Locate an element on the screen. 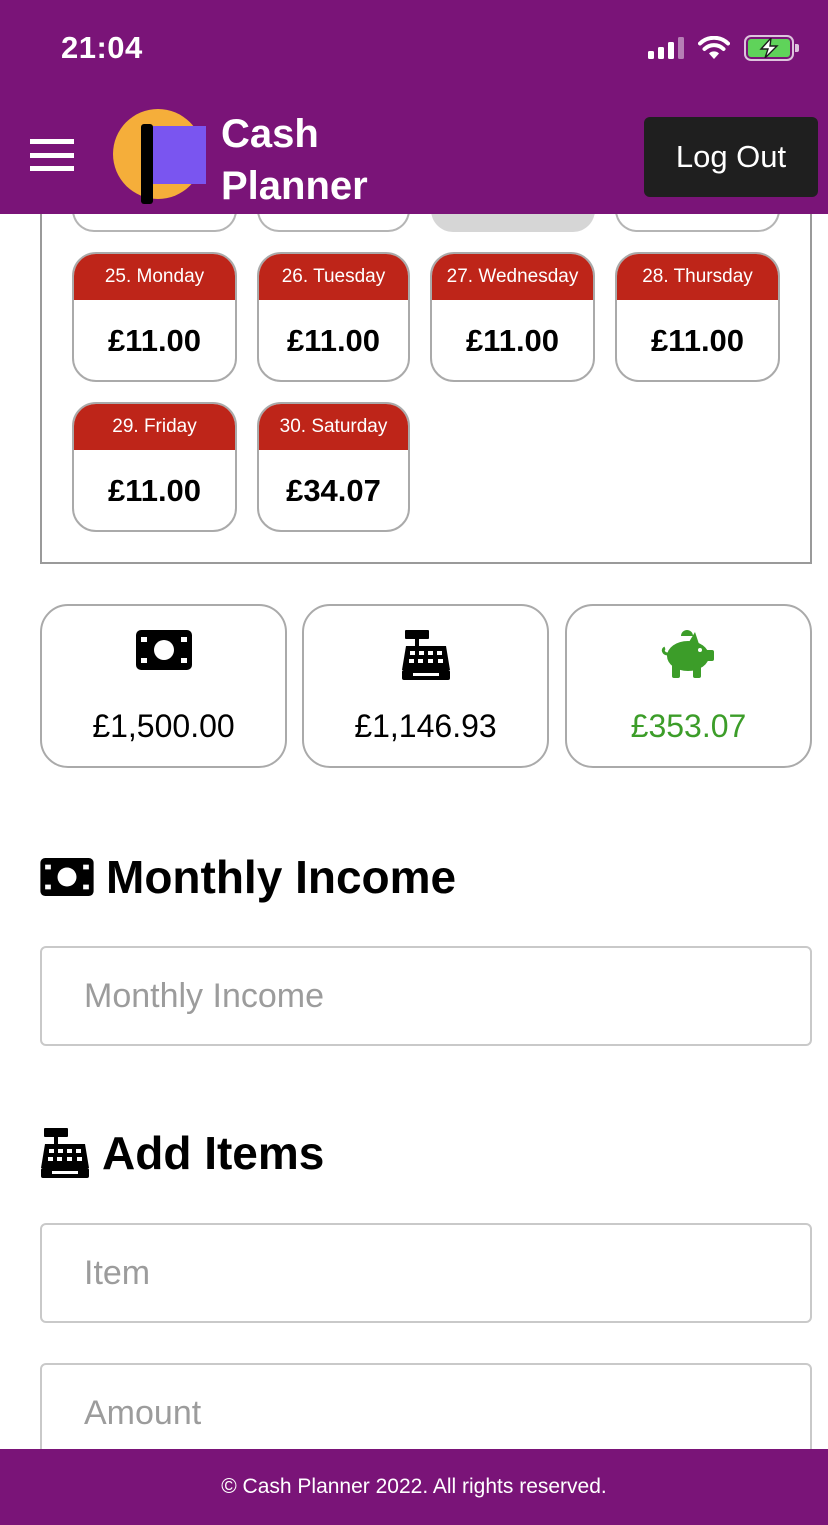 Image resolution: width=828 pixels, height=1525 pixels. day-label: 25. Monday is located at coordinates (154, 277).